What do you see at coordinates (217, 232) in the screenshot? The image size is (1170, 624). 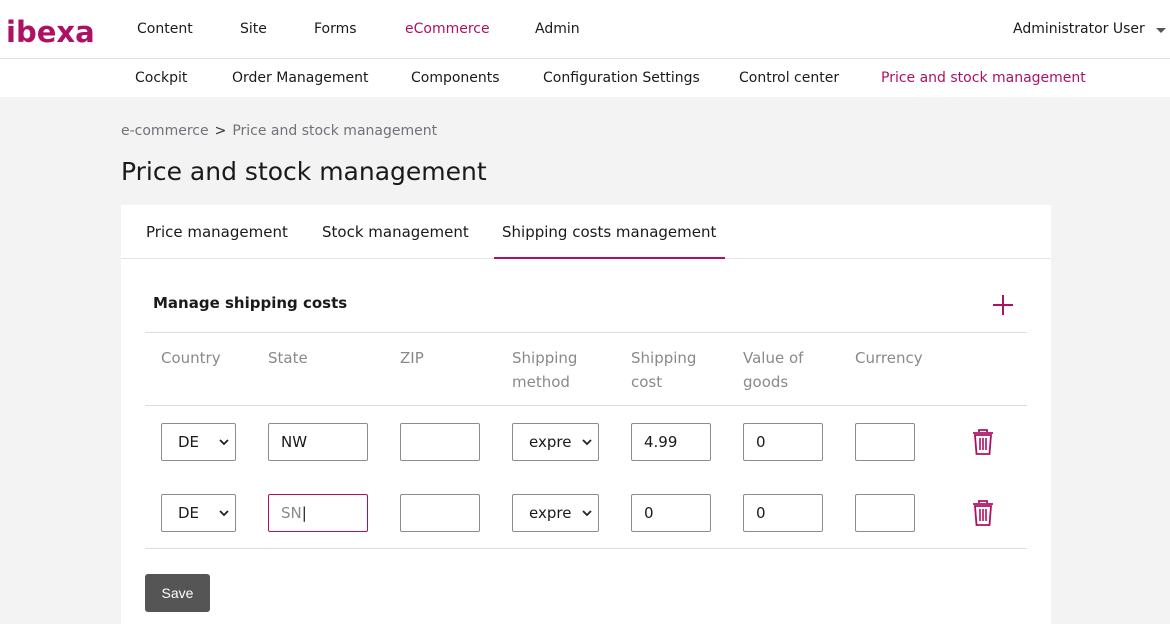 I see `tab-price-management: Price management` at bounding box center [217, 232].